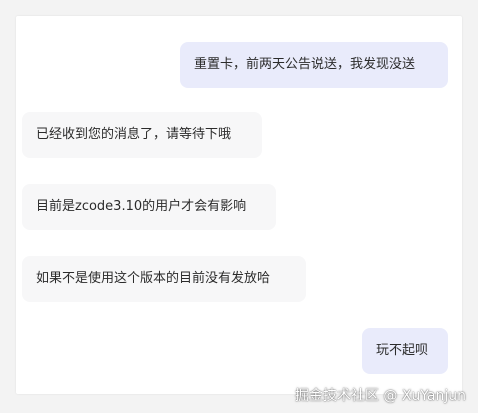  Describe the element at coordinates (153, 278) in the screenshot. I see `message-text: 如果不是使用这个版本的目前没有发放哈` at that location.